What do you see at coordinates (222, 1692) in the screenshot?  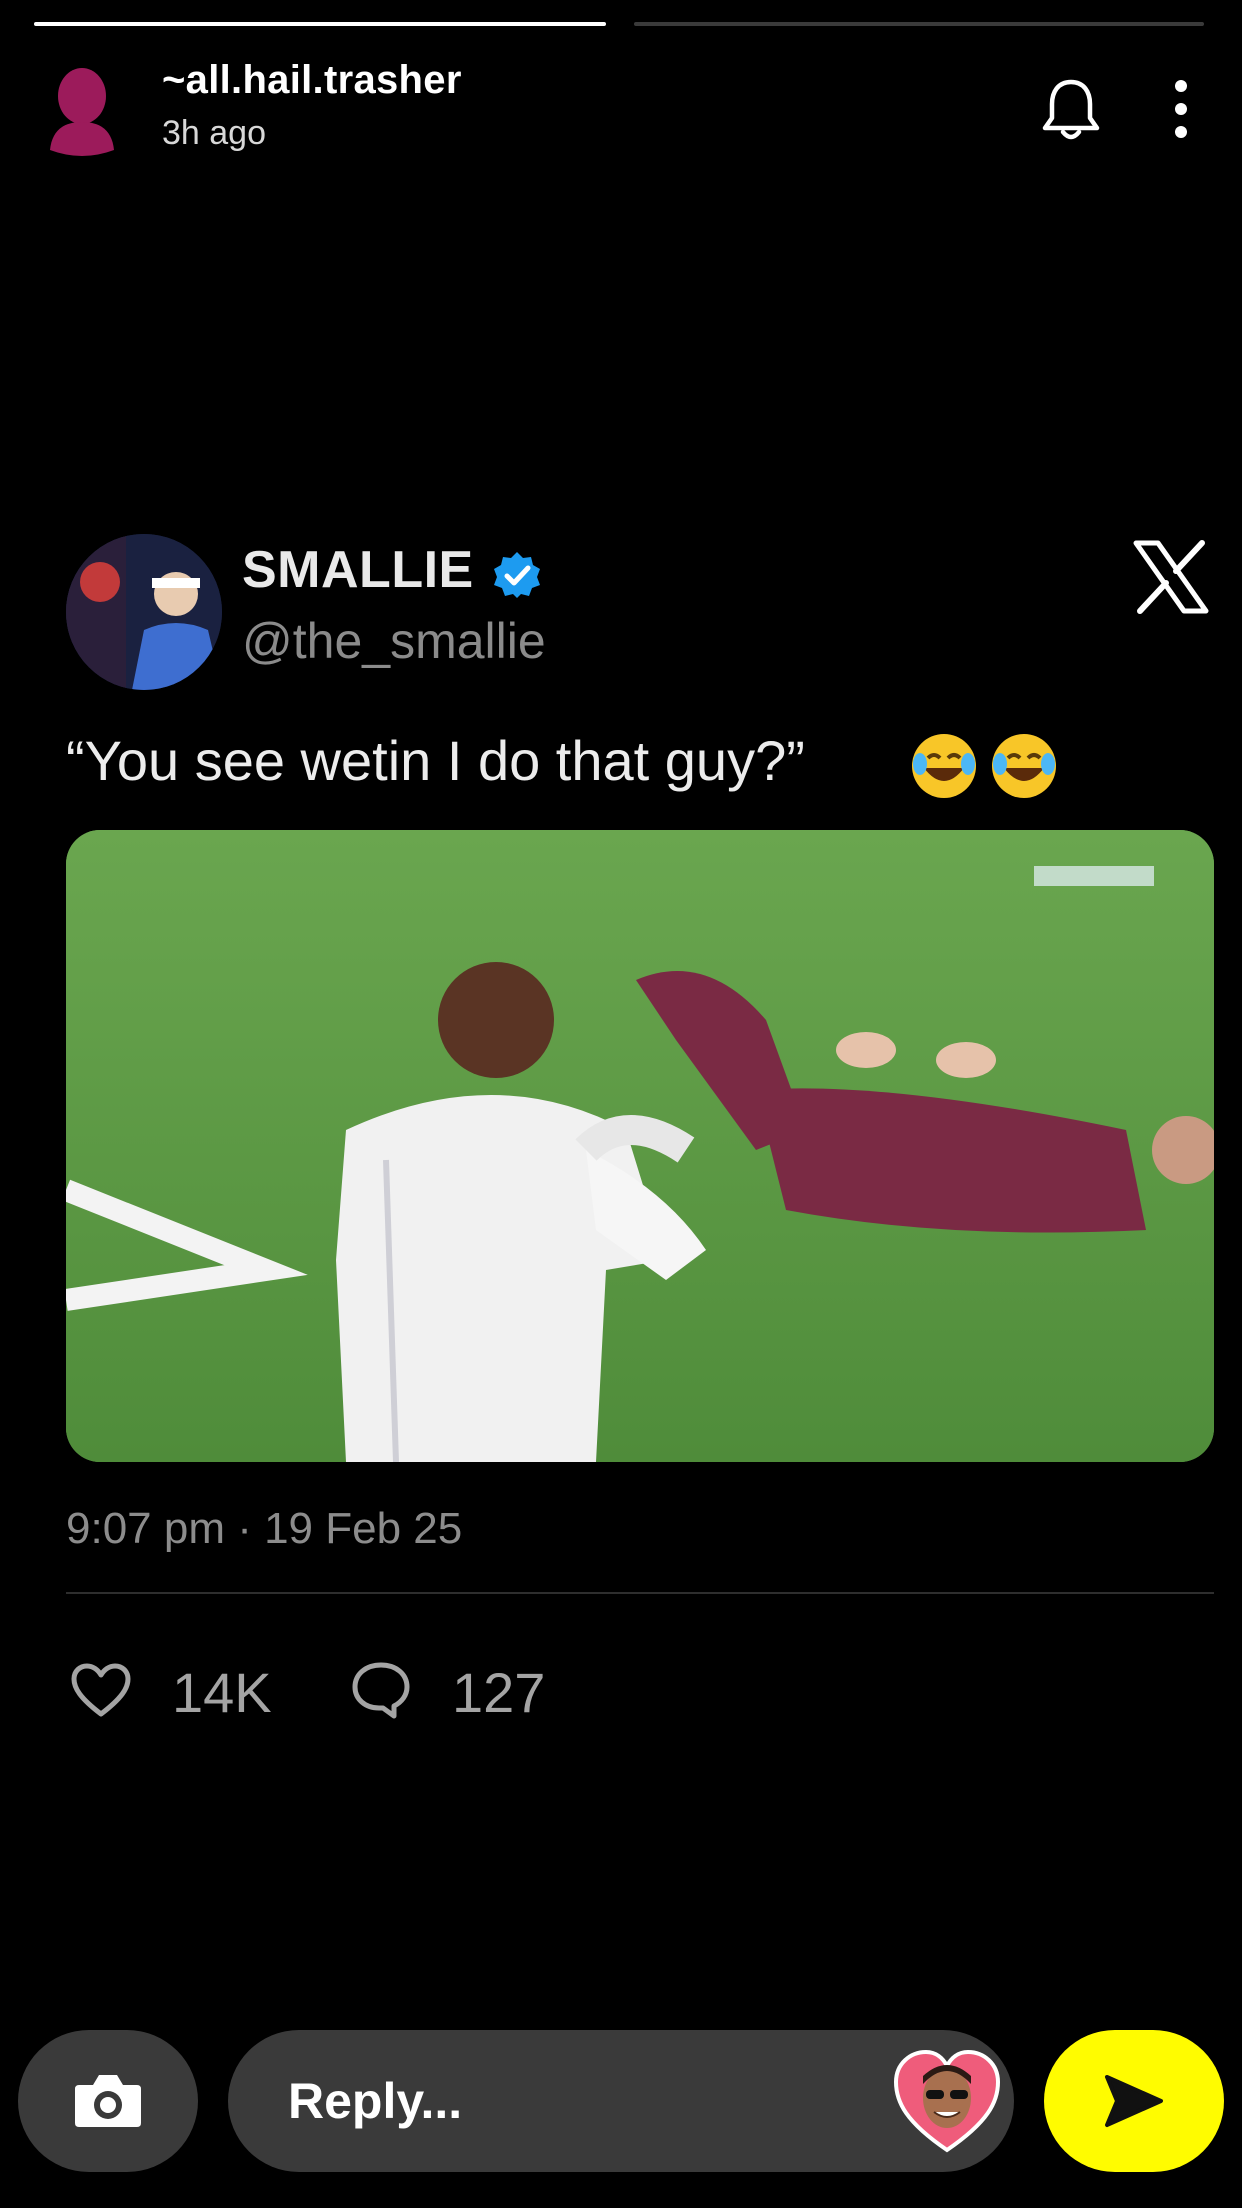 I see `like-count: 14K` at bounding box center [222, 1692].